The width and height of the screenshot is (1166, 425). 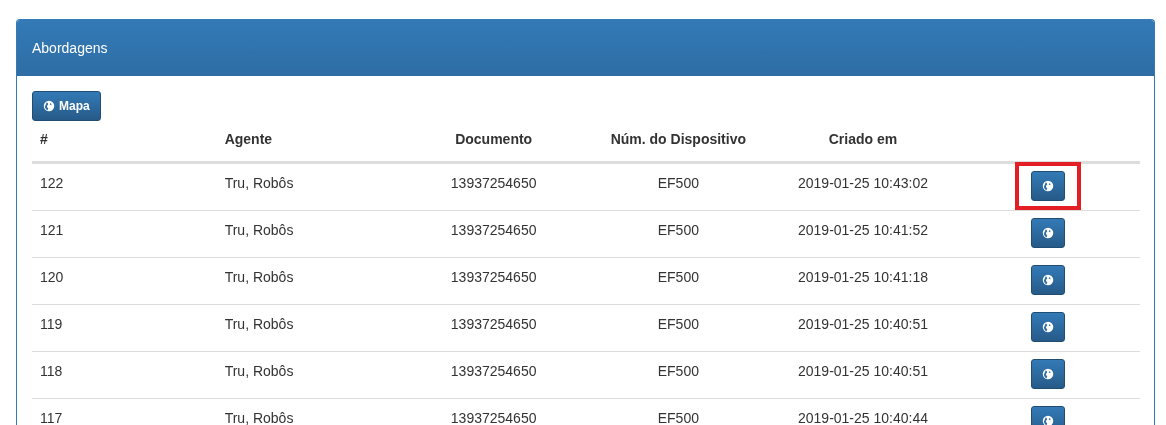 What do you see at coordinates (863, 276) in the screenshot?
I see `table-cell-text: 2019-01-25 10:41:18` at bounding box center [863, 276].